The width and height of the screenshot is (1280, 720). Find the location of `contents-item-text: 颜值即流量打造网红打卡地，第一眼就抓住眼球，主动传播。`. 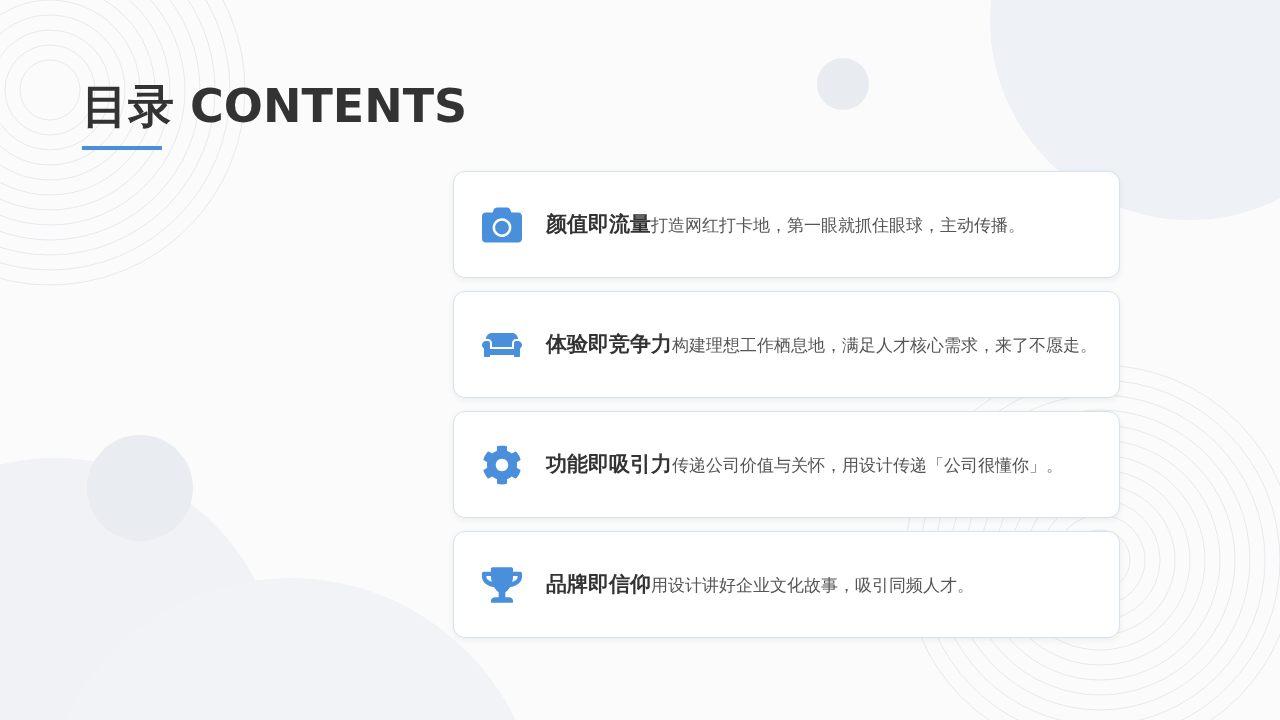

contents-item-text: 颜值即流量打造网红打卡地，第一眼就抓住眼球，主动传播。 is located at coordinates (785, 223).